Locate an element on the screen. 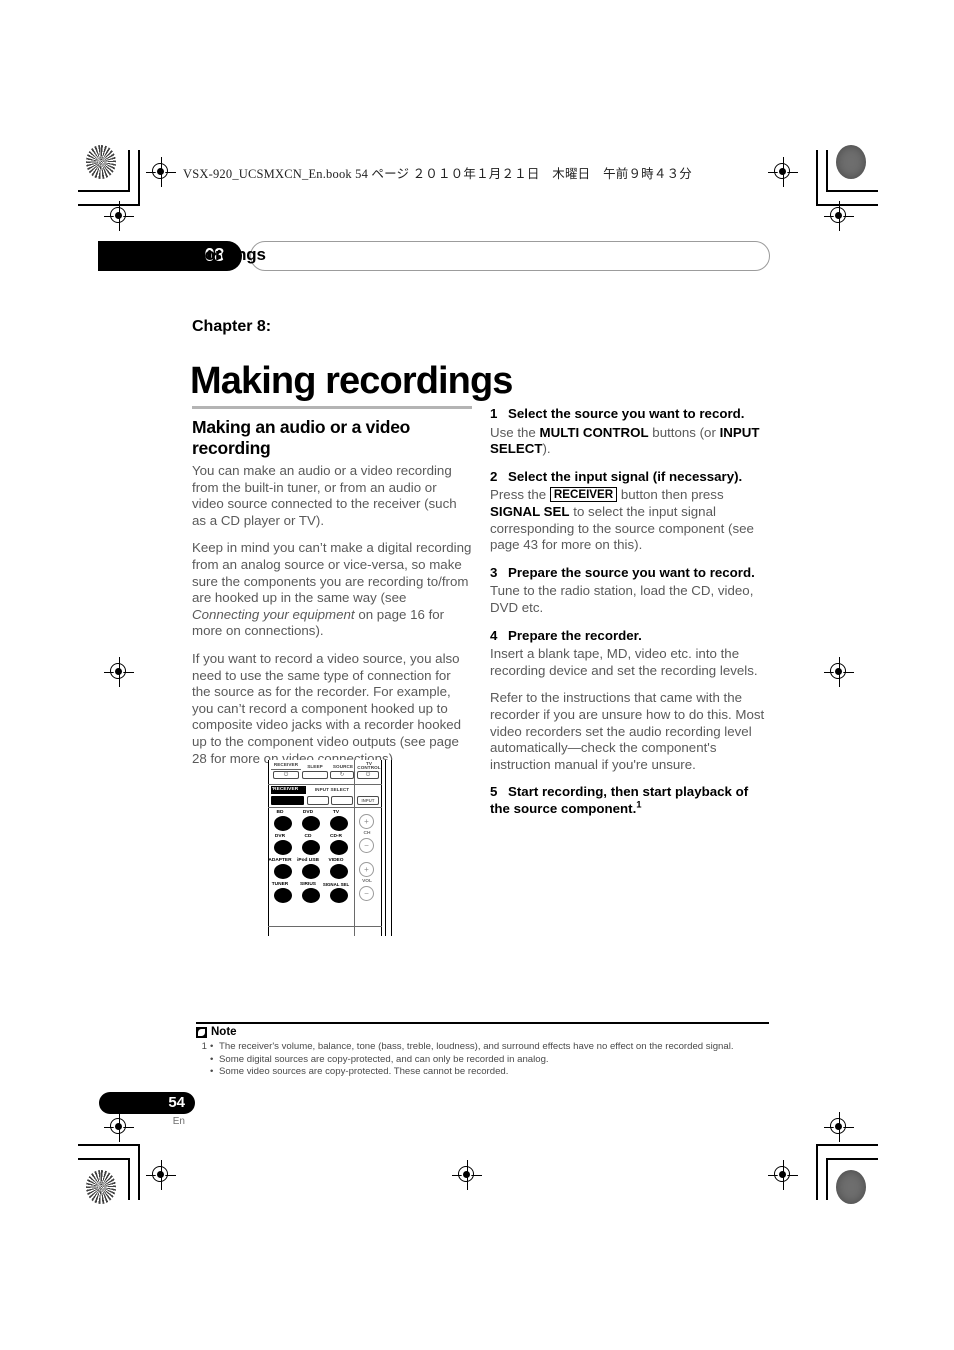 Image resolution: width=954 pixels, height=1350 pixels. remote-separator-vertical-row2 is located at coordinates (354, 796).